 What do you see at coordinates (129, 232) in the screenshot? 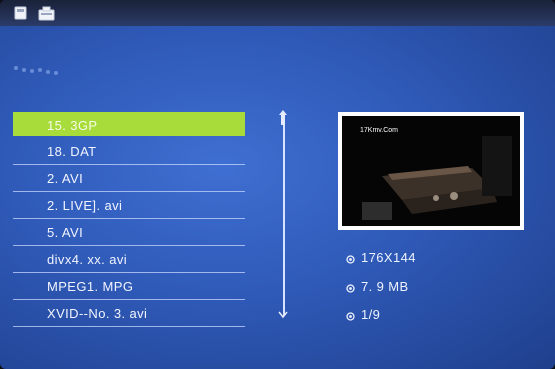
I see `file-item: 5. AVI` at bounding box center [129, 232].